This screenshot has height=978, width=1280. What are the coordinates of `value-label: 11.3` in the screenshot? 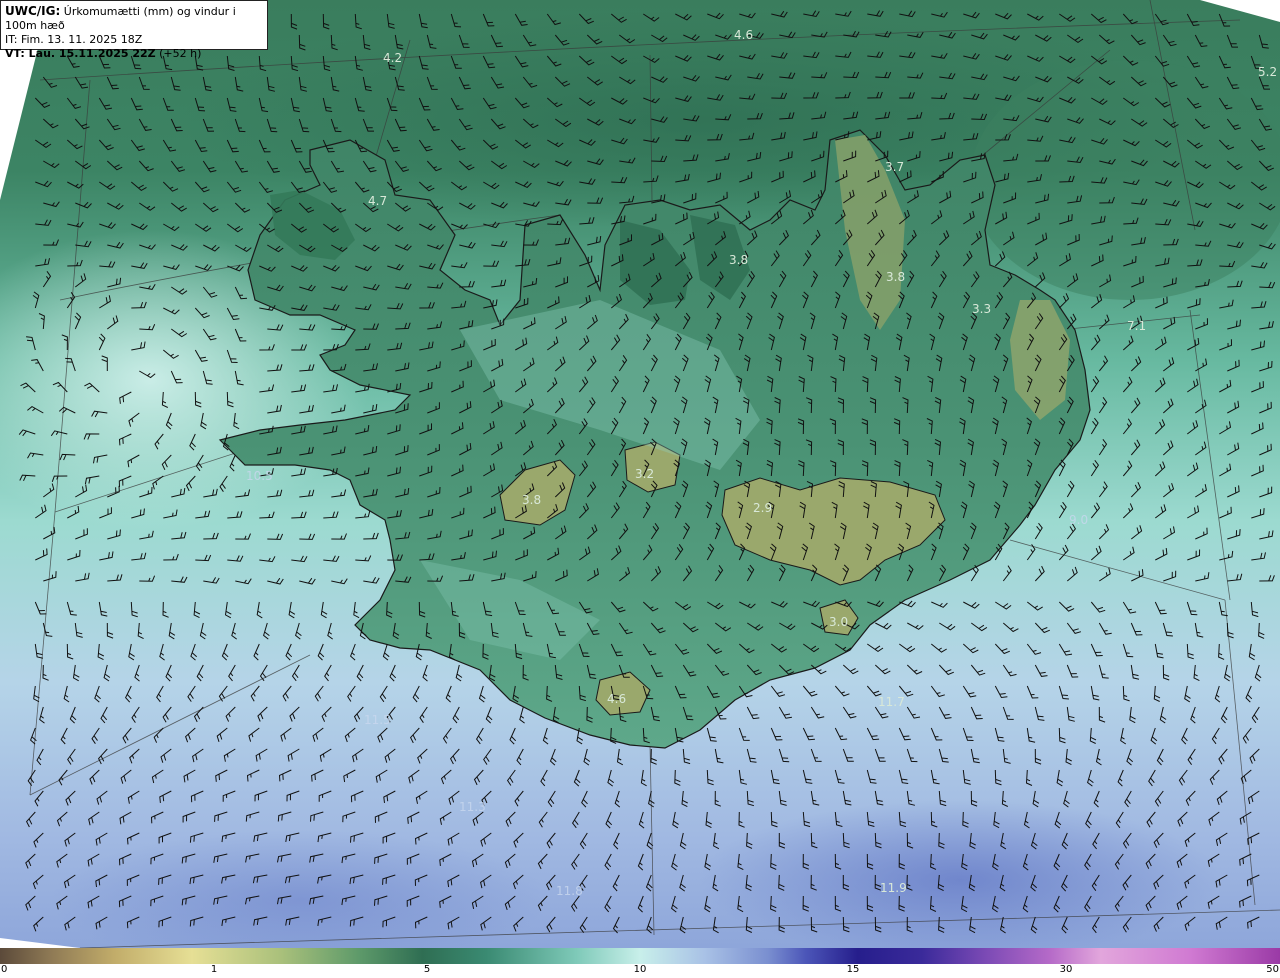 It's located at (472, 807).